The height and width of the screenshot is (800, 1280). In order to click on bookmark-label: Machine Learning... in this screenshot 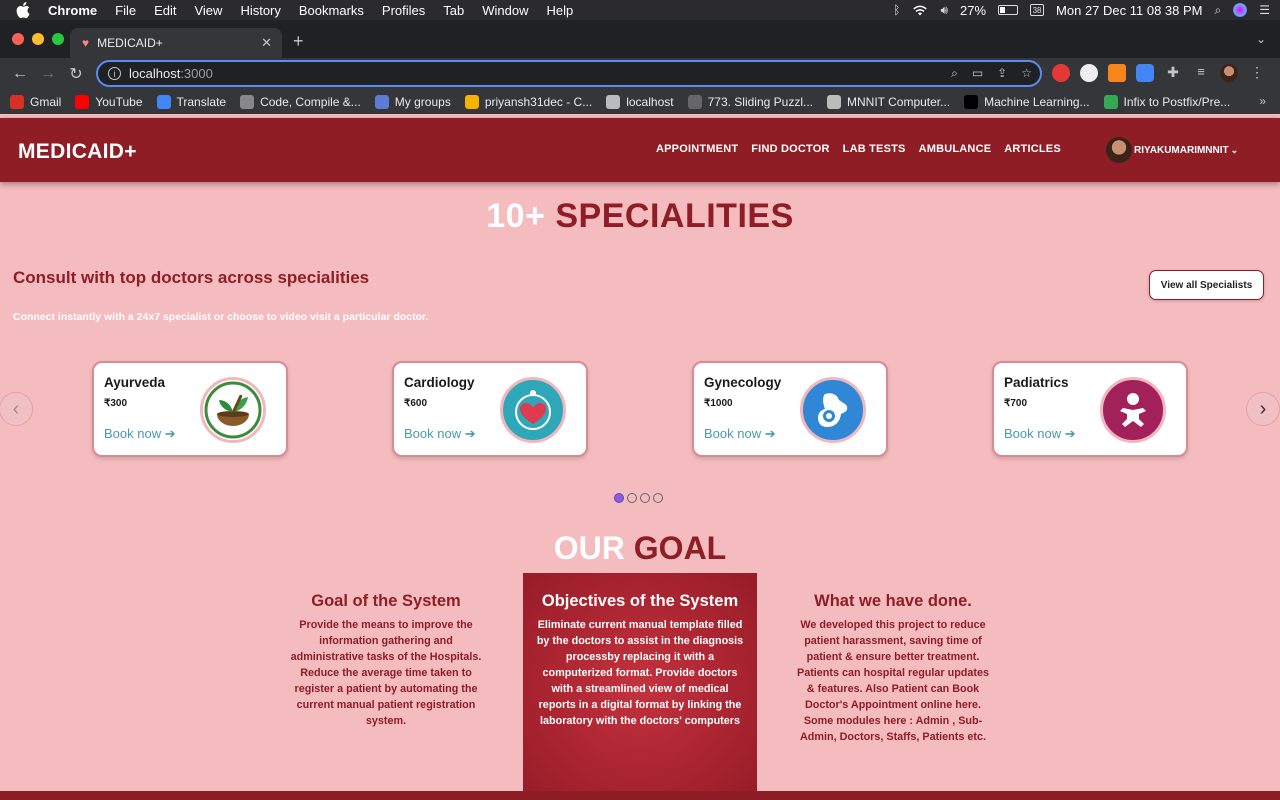, I will do `click(1037, 102)`.